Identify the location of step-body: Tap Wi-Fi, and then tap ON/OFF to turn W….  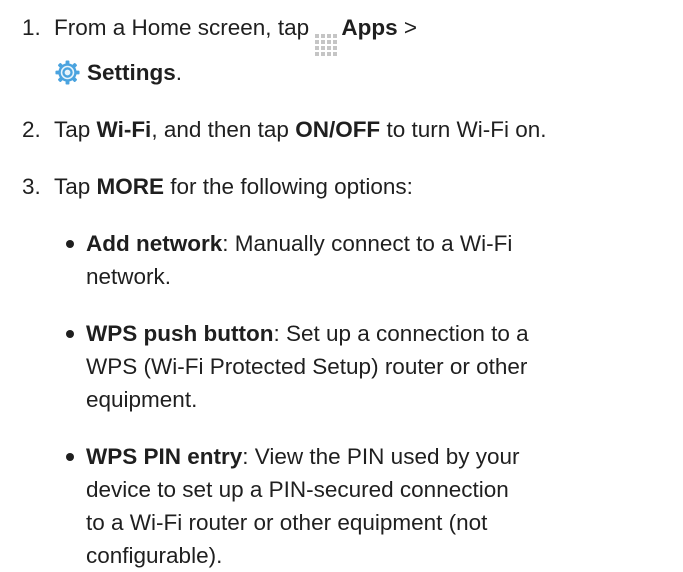
(368, 129).